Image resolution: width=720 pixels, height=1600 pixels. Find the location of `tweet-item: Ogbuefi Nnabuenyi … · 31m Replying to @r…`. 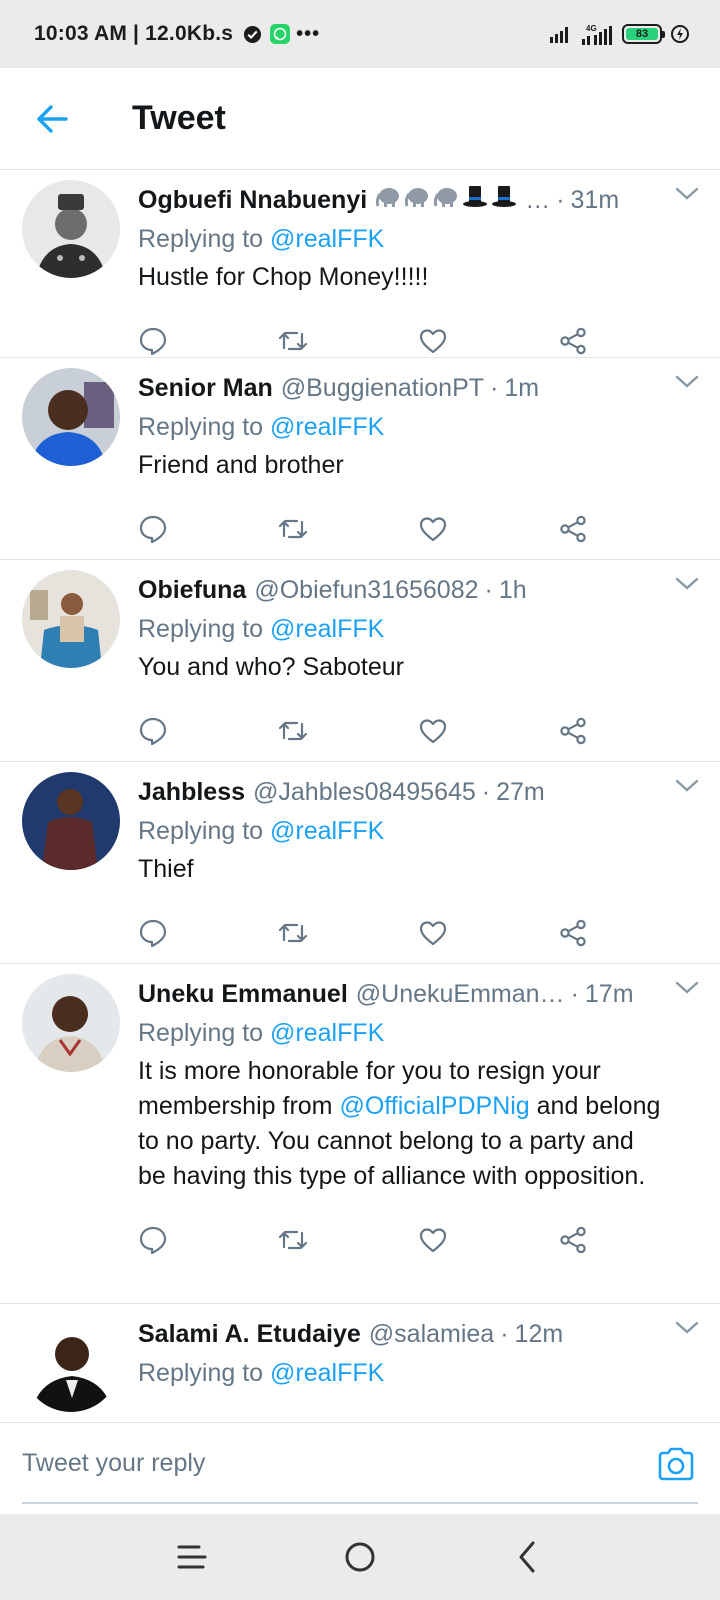

tweet-item: Ogbuefi Nnabuenyi … · 31m Replying to @r… is located at coordinates (360, 264).